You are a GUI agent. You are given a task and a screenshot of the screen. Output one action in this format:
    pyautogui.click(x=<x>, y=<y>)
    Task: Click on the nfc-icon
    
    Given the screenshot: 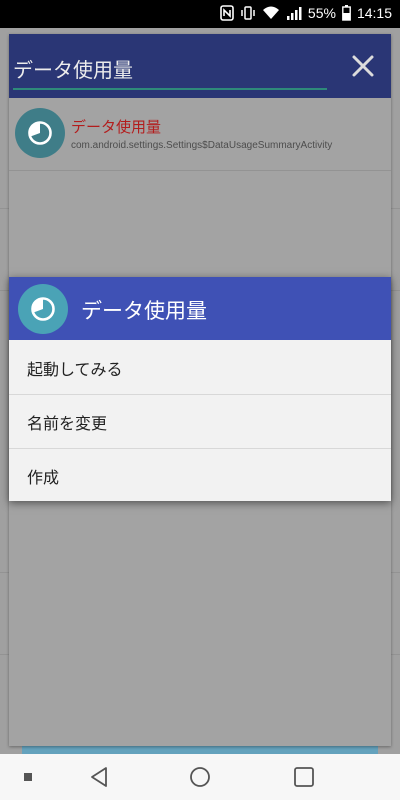 What is the action you would take?
    pyautogui.click(x=227, y=13)
    